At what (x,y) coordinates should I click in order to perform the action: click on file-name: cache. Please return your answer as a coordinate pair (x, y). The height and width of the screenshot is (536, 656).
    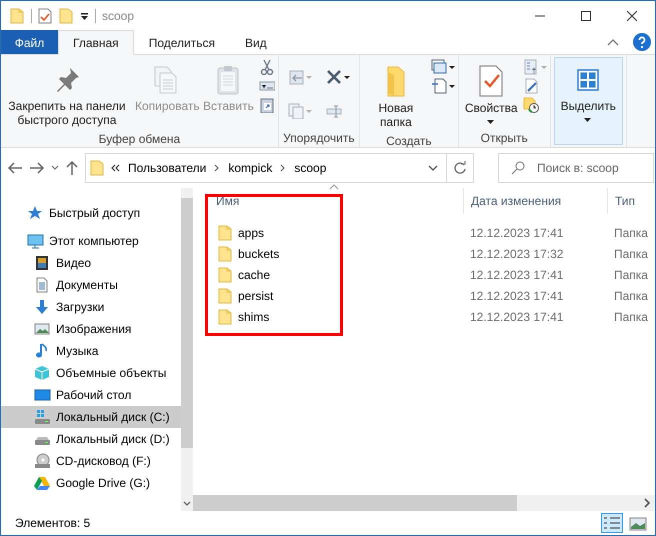
    Looking at the image, I should click on (254, 275).